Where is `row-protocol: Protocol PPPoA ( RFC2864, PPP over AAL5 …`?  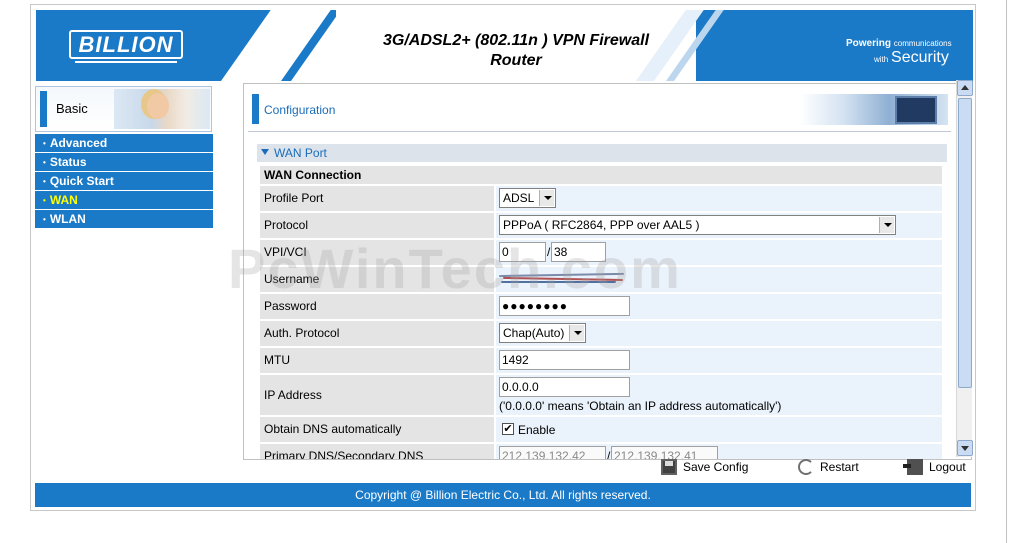 row-protocol: Protocol PPPoA ( RFC2864, PPP over AAL5 … is located at coordinates (601, 225).